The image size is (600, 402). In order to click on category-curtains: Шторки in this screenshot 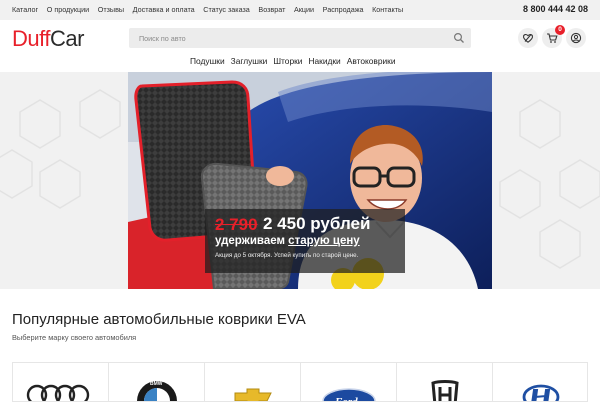, I will do `click(287, 61)`.